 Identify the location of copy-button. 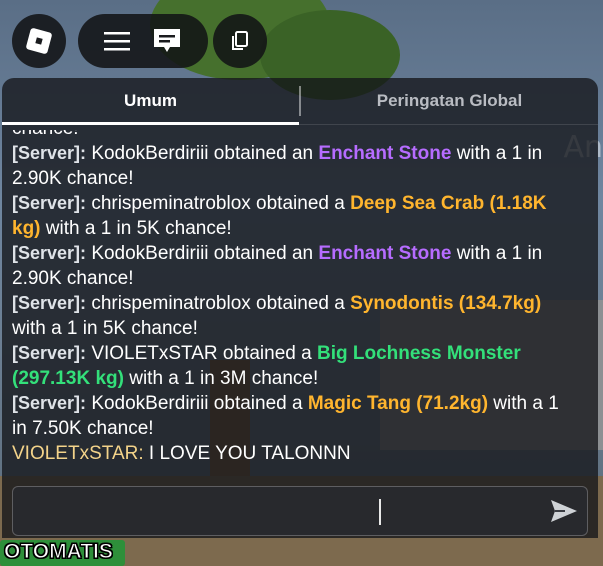
(240, 41).